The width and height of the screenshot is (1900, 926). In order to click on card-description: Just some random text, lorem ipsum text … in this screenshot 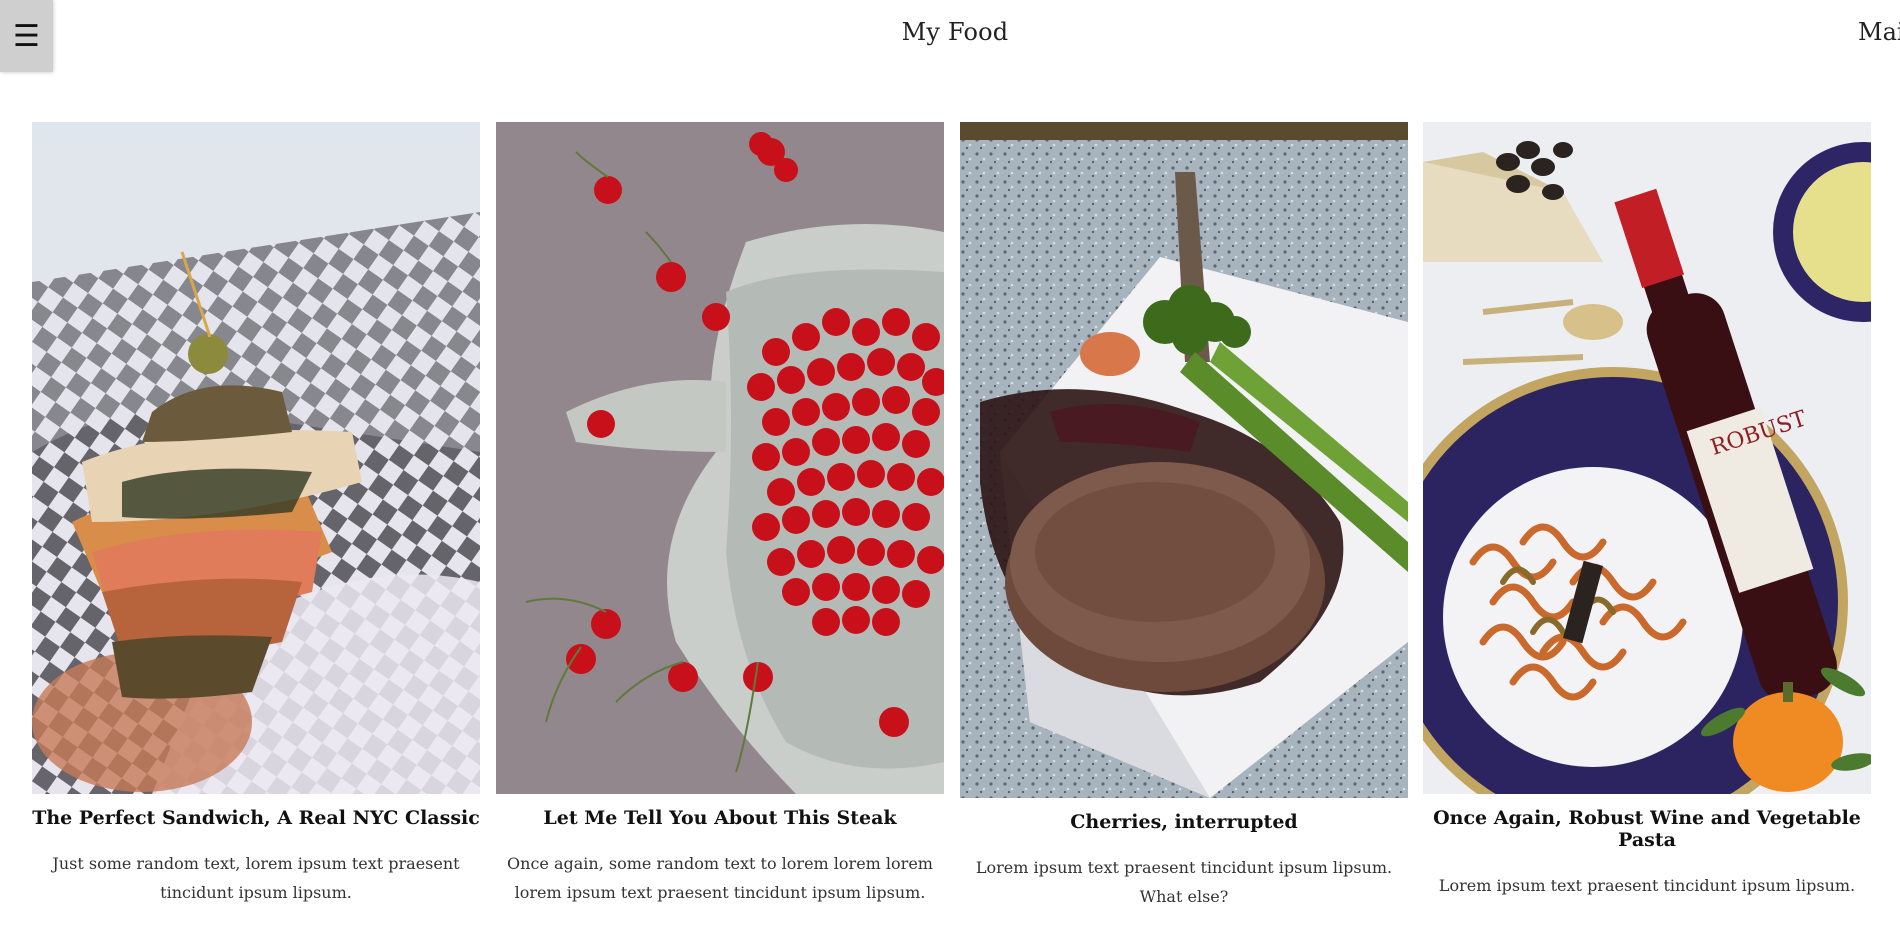, I will do `click(256, 878)`.